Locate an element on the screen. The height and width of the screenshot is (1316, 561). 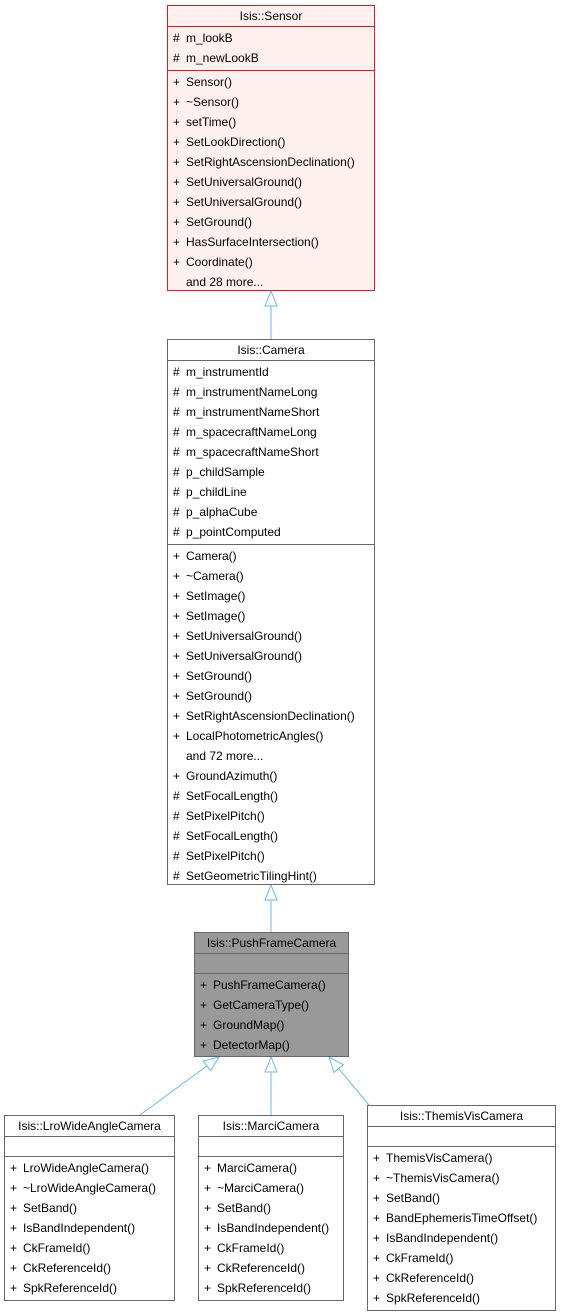
attribute-row: # p_pointComputed is located at coordinates (271, 532).